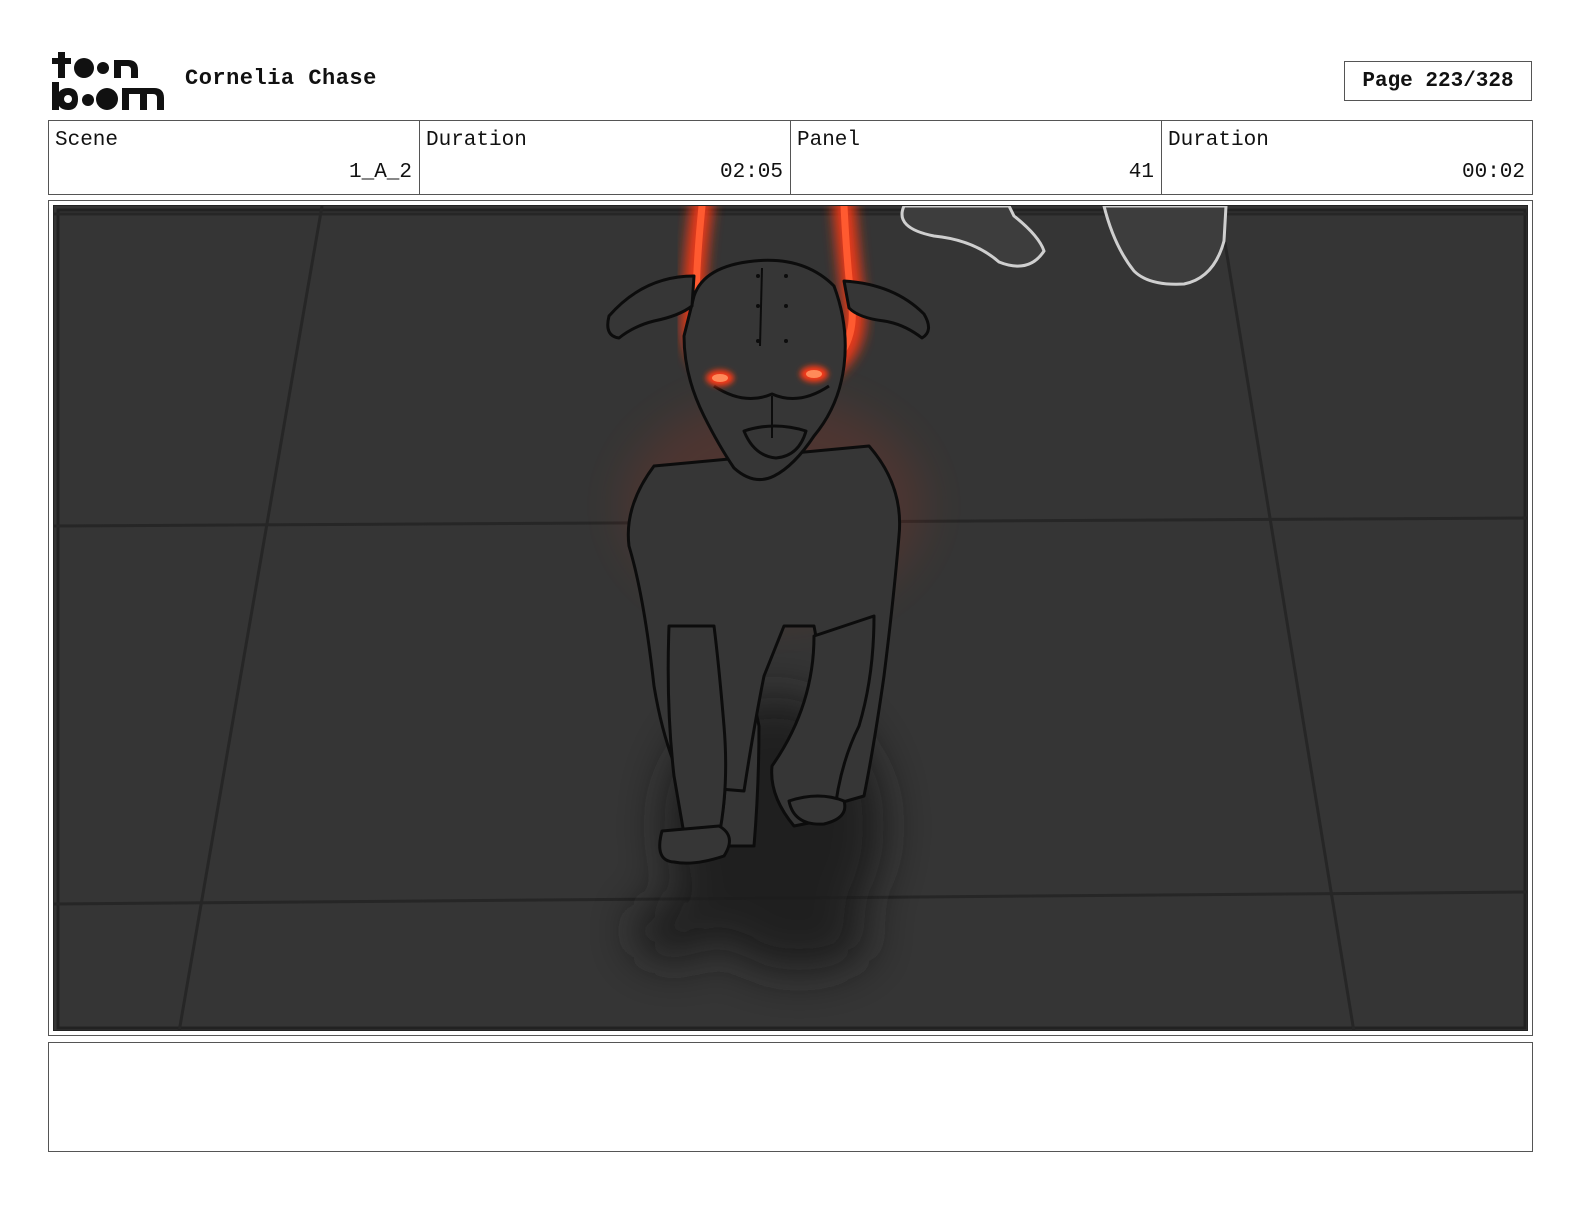 Image resolution: width=1584 pixels, height=1224 pixels. What do you see at coordinates (751, 172) in the screenshot?
I see `scene-duration-value: 02:05` at bounding box center [751, 172].